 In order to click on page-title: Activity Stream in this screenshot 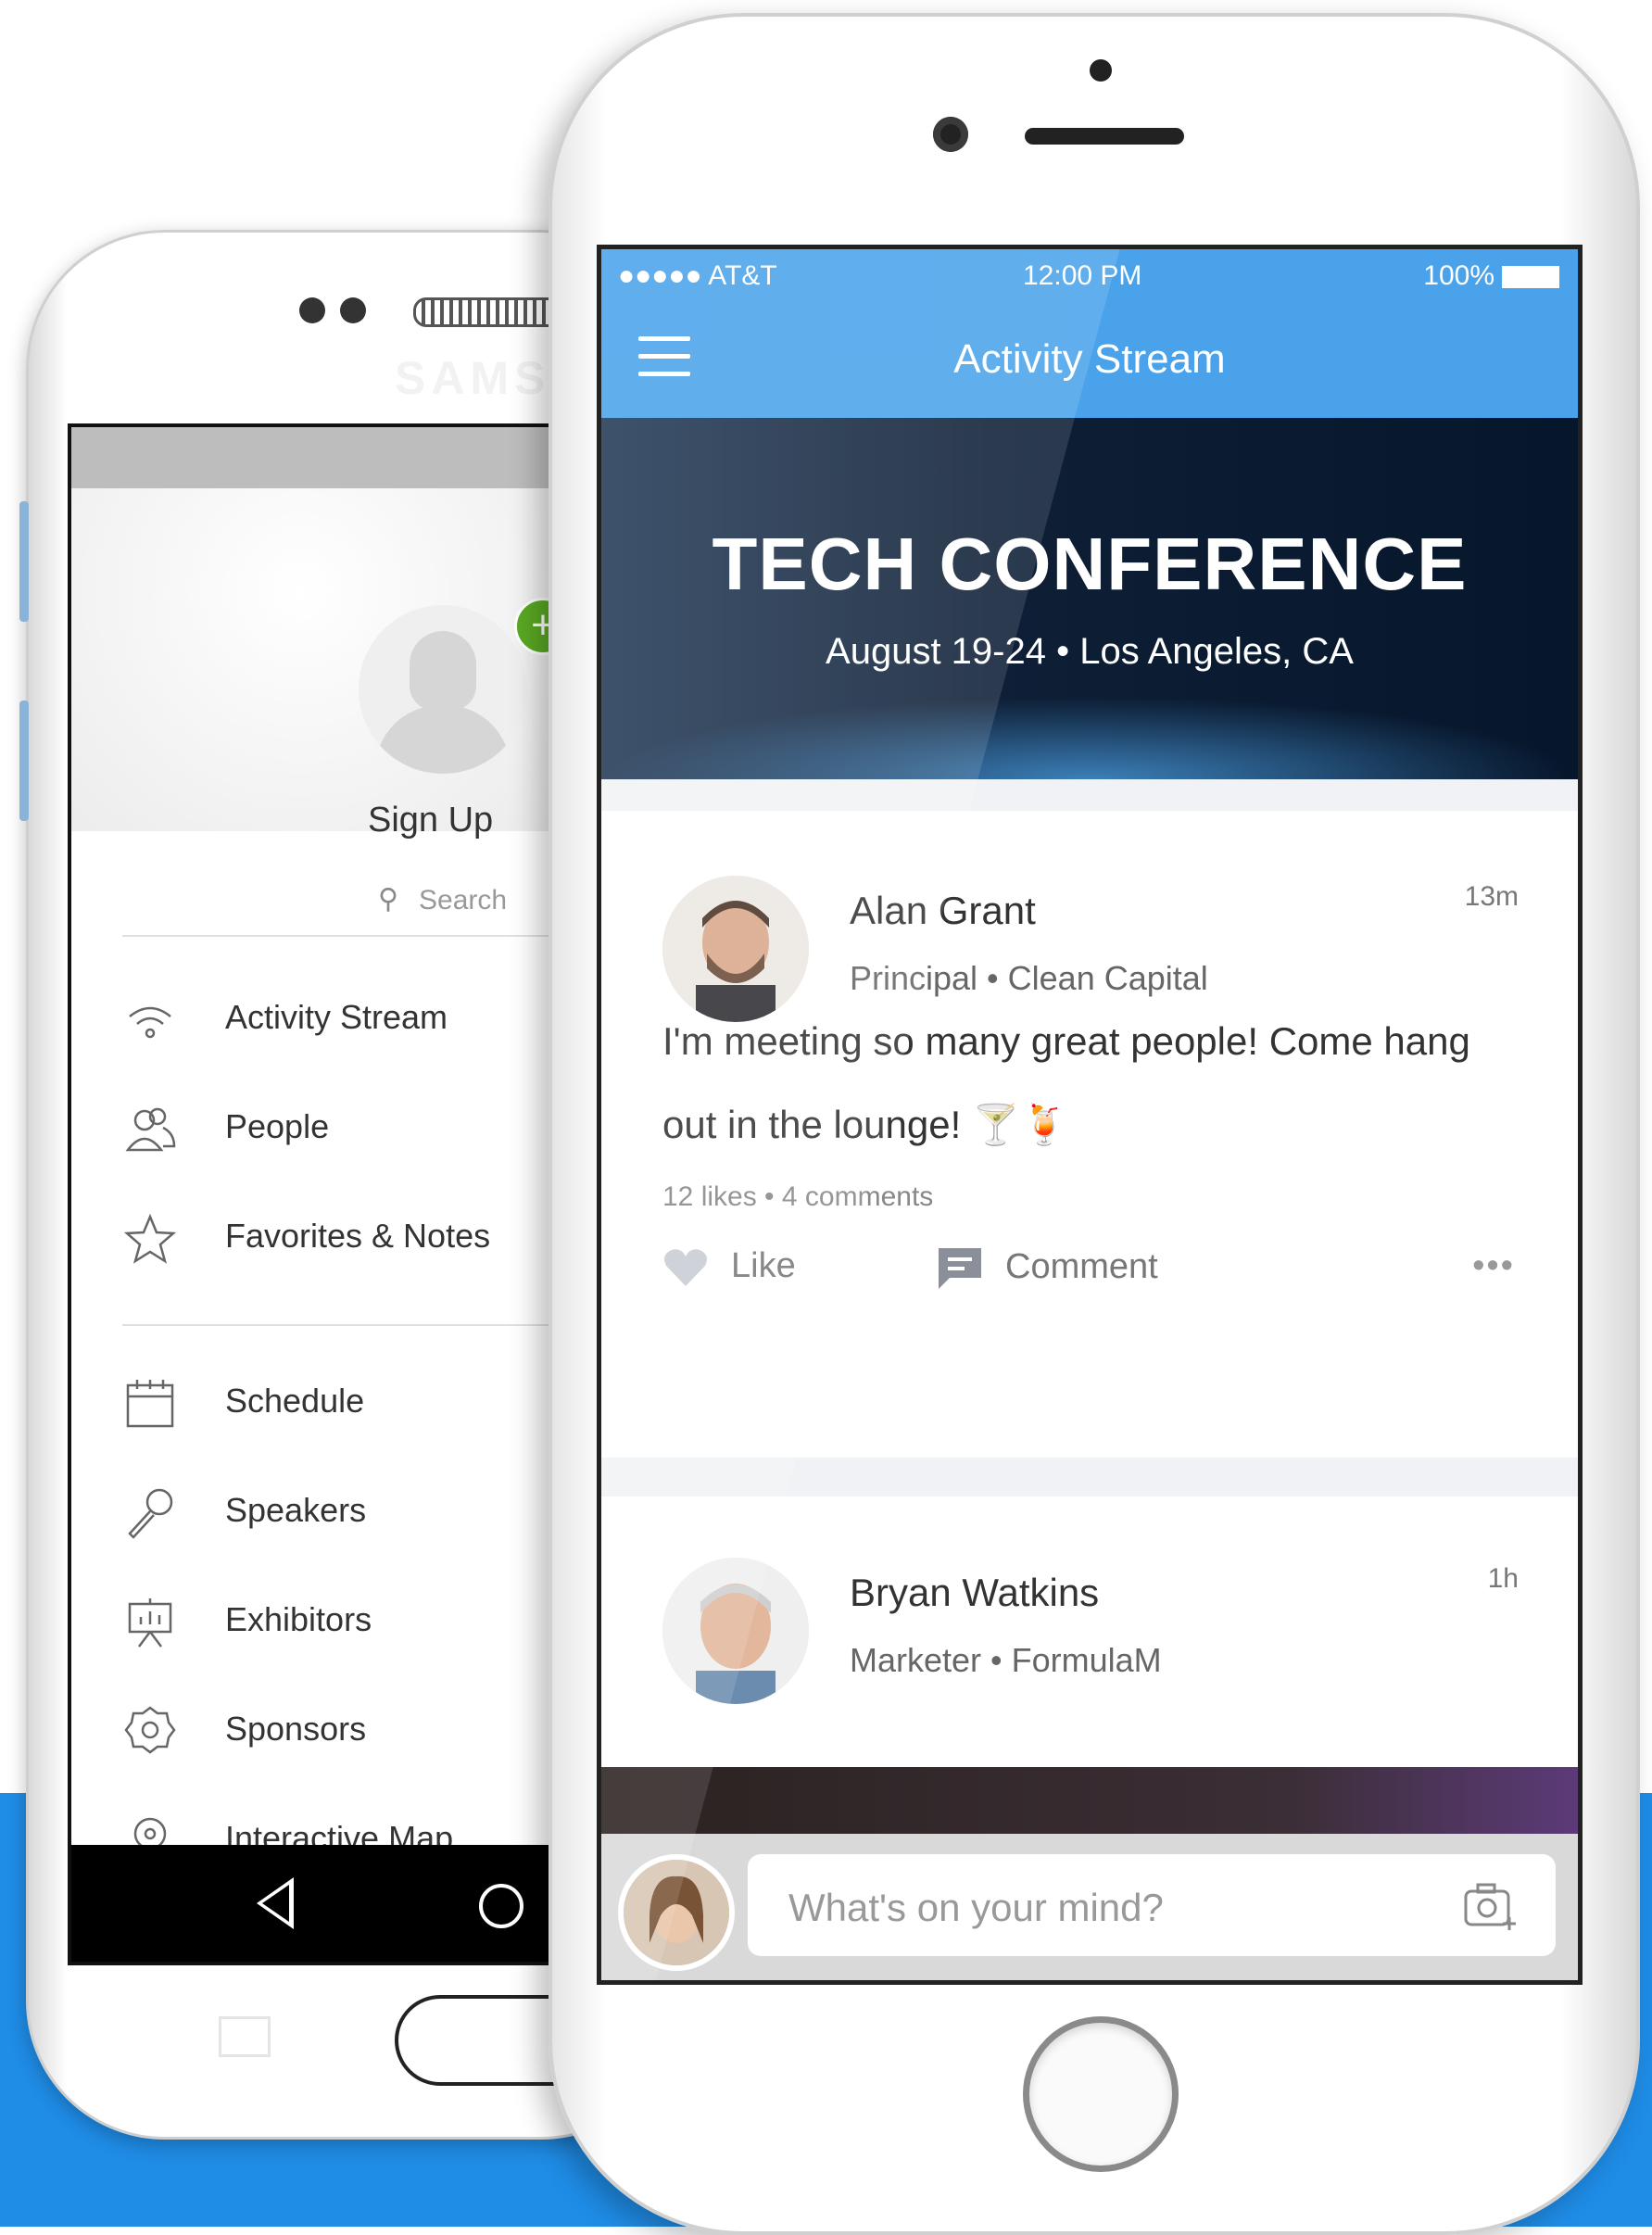, I will do `click(1089, 359)`.